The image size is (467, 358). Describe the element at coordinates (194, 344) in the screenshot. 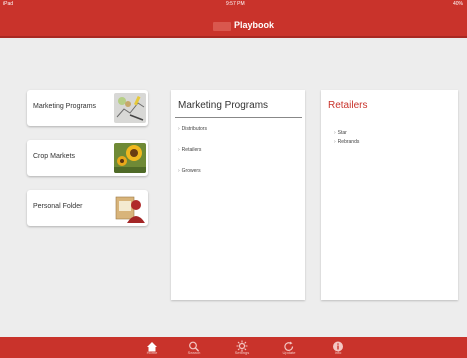

I see `search-icon` at that location.